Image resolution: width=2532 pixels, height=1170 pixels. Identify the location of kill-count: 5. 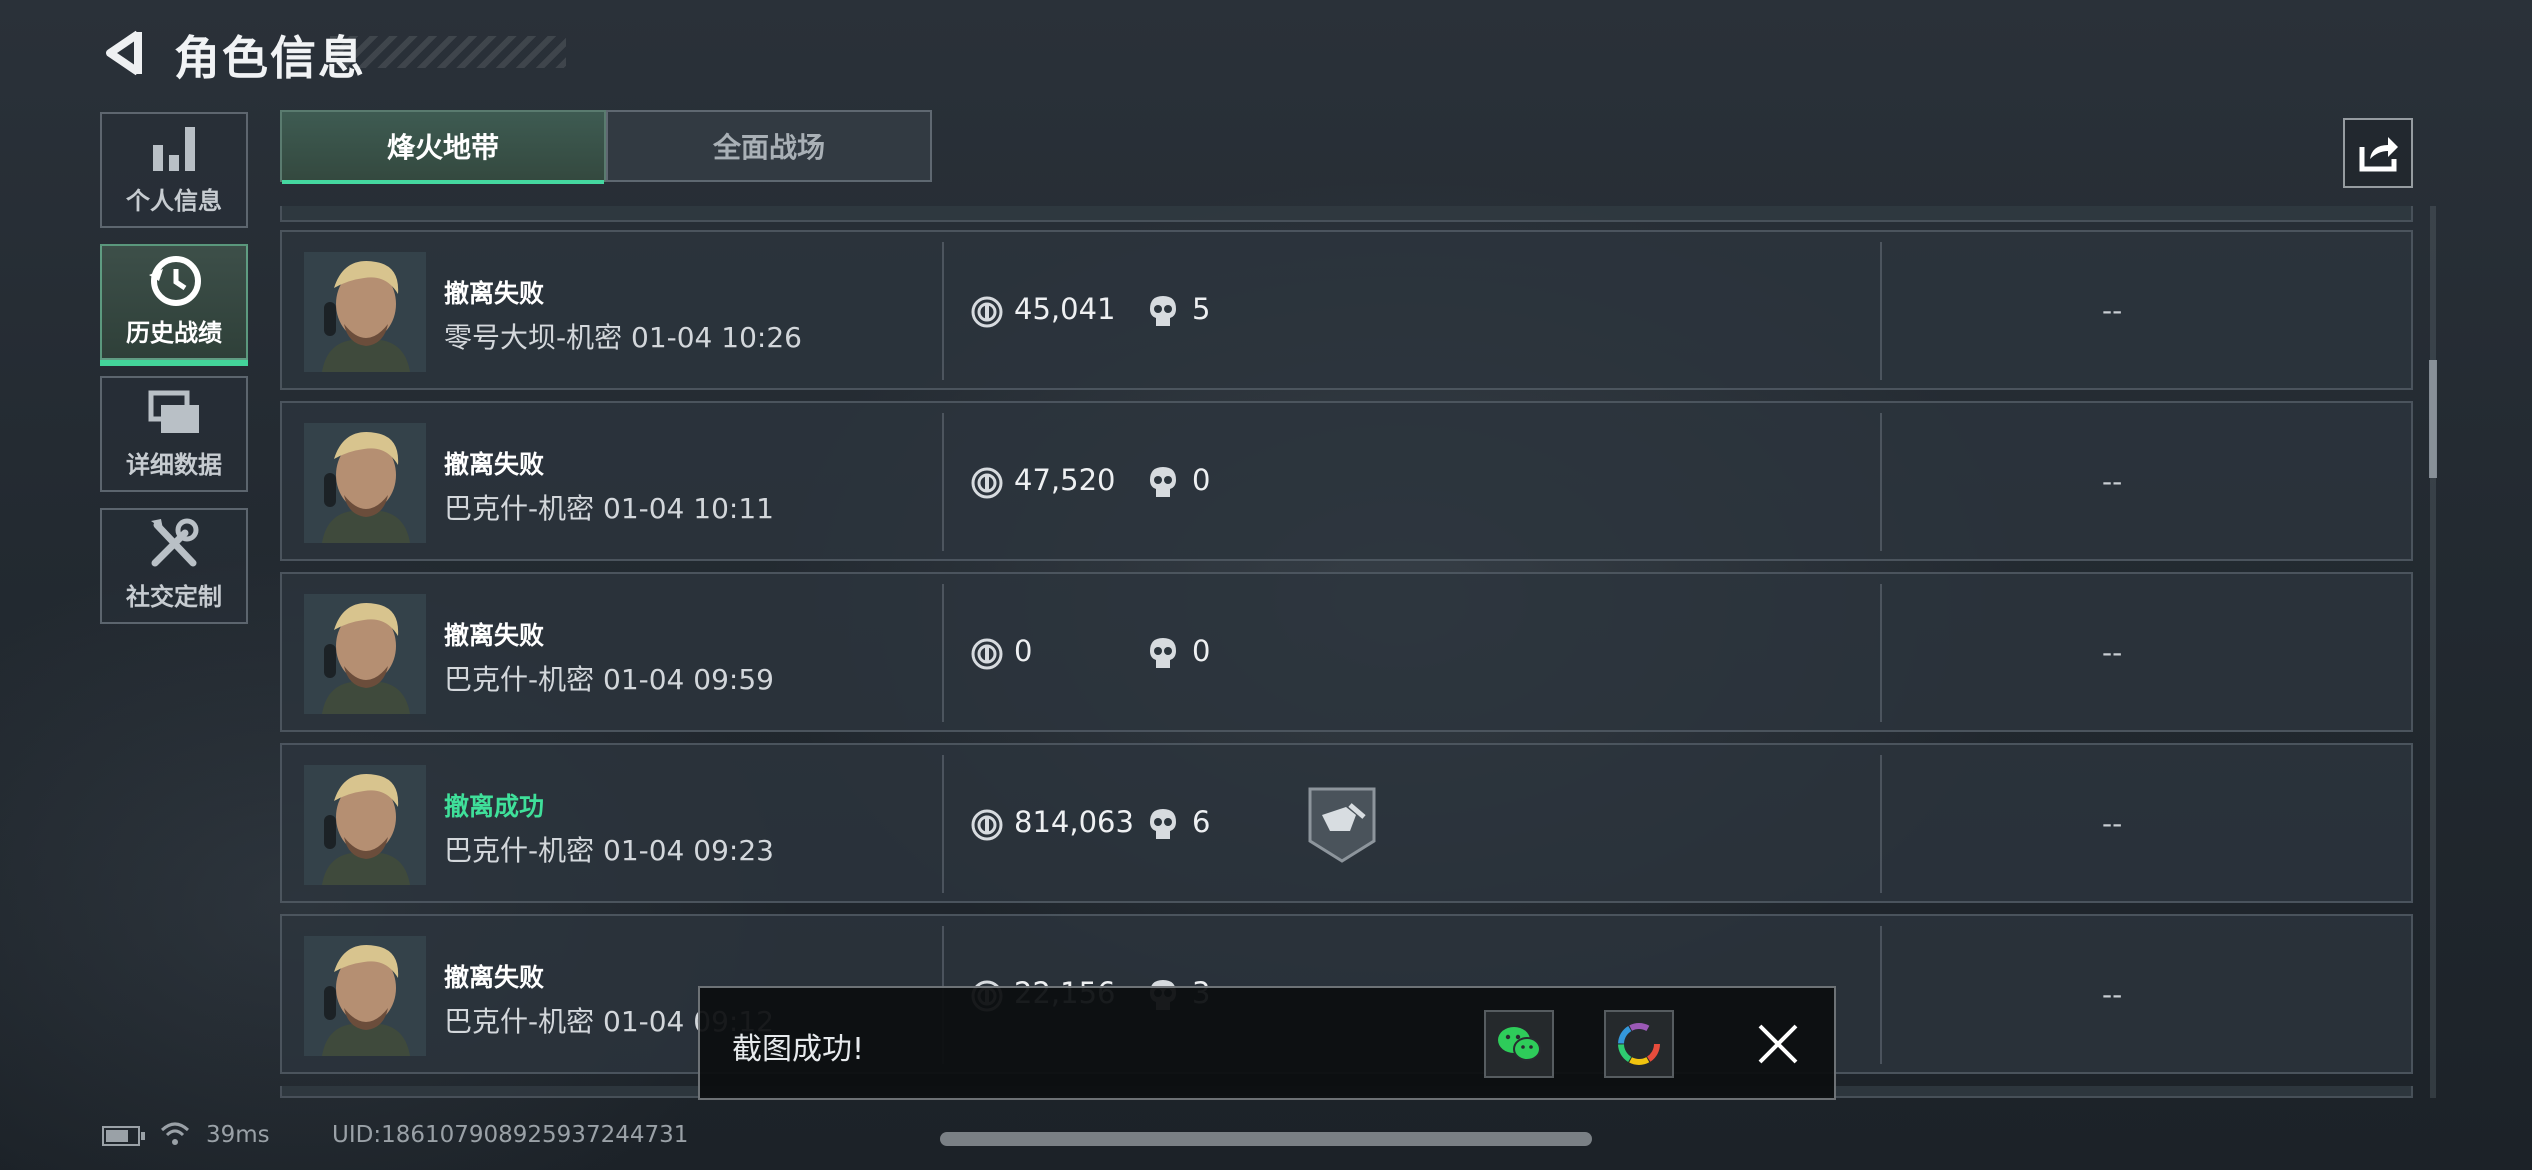
(1201, 309).